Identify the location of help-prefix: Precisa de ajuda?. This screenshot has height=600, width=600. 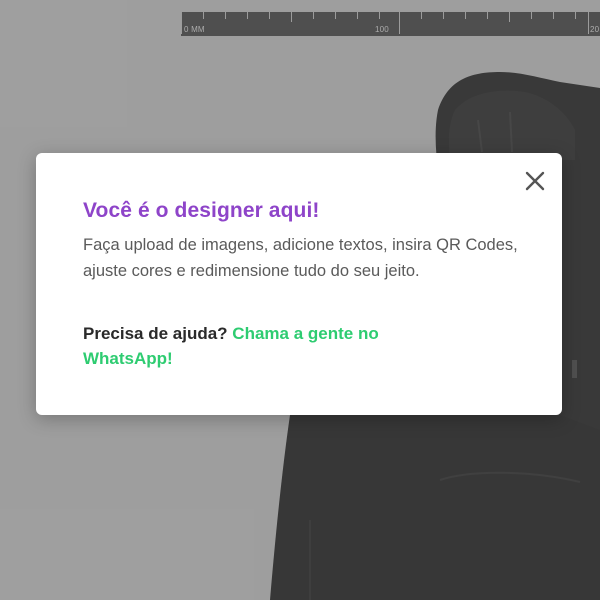
(158, 333).